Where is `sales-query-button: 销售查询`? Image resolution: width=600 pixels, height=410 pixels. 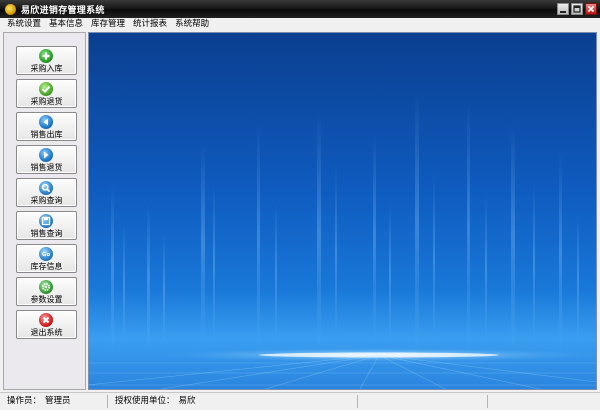
sales-query-button: 销售查询 is located at coordinates (46, 225).